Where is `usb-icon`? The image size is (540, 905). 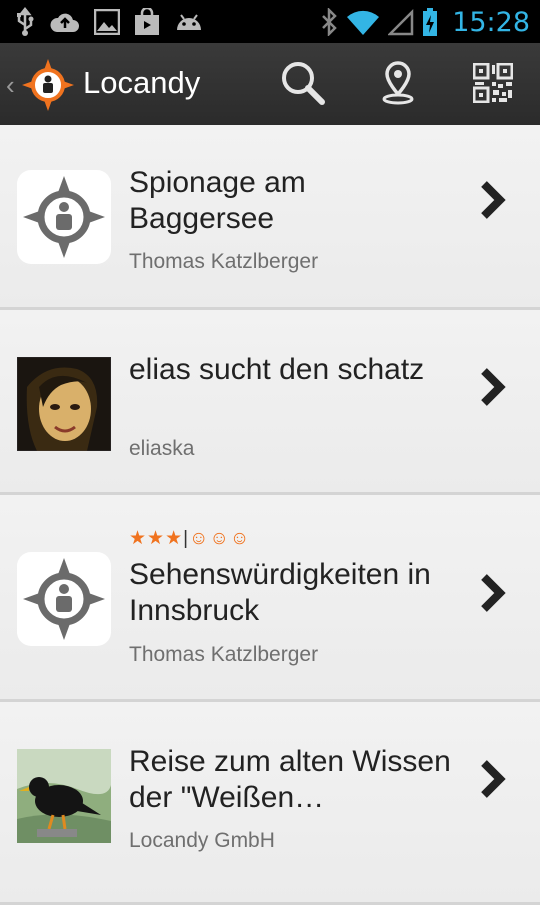 usb-icon is located at coordinates (25, 22).